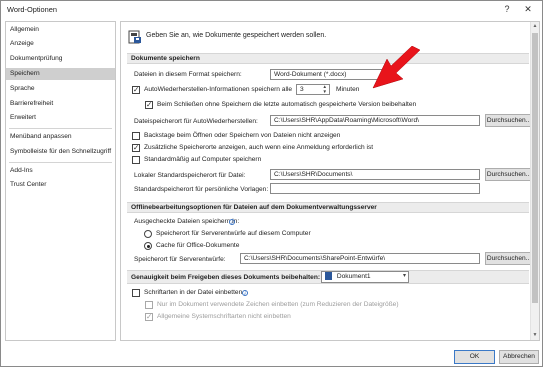 This screenshot has height=367, width=543. Describe the element at coordinates (135, 37) in the screenshot. I see `save-settings-icon` at that location.